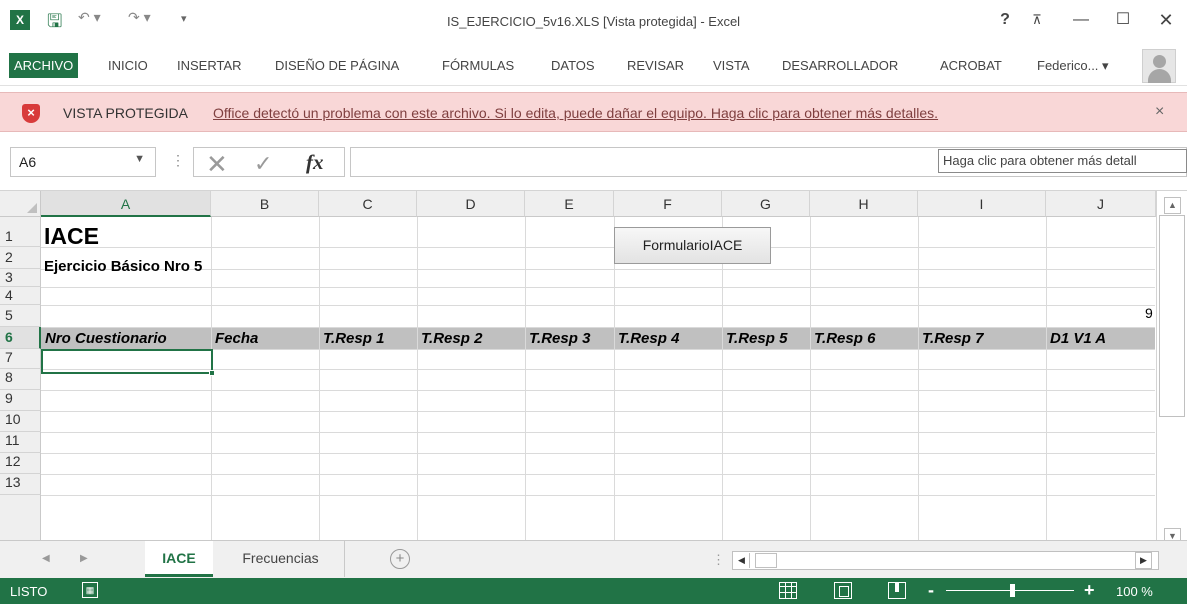 The width and height of the screenshot is (1187, 604). I want to click on normal-view-icon, so click(788, 590).